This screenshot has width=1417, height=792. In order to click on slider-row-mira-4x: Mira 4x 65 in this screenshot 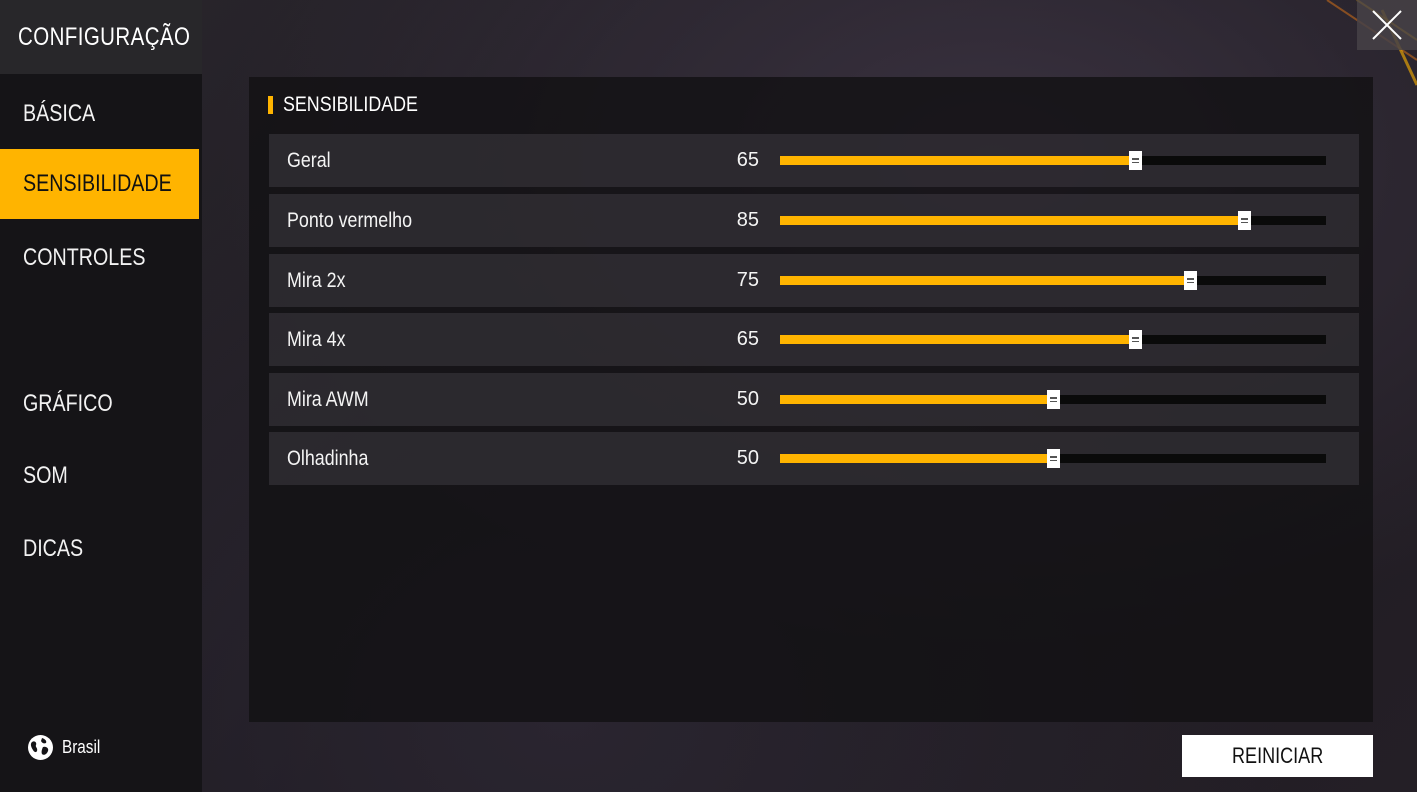, I will do `click(814, 339)`.